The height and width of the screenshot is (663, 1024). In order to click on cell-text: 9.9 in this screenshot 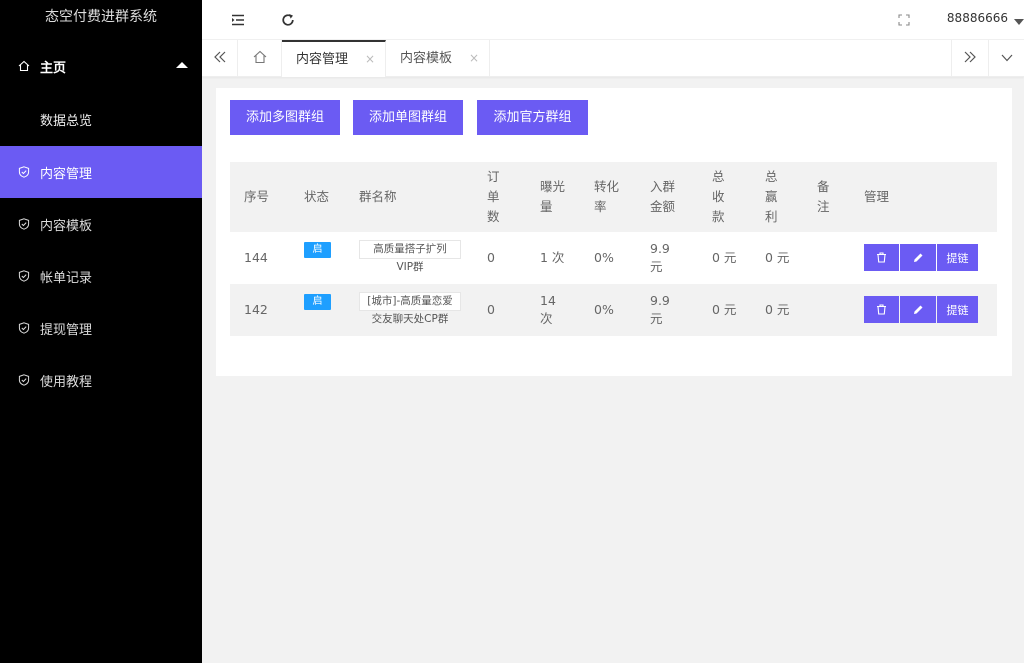, I will do `click(660, 248)`.